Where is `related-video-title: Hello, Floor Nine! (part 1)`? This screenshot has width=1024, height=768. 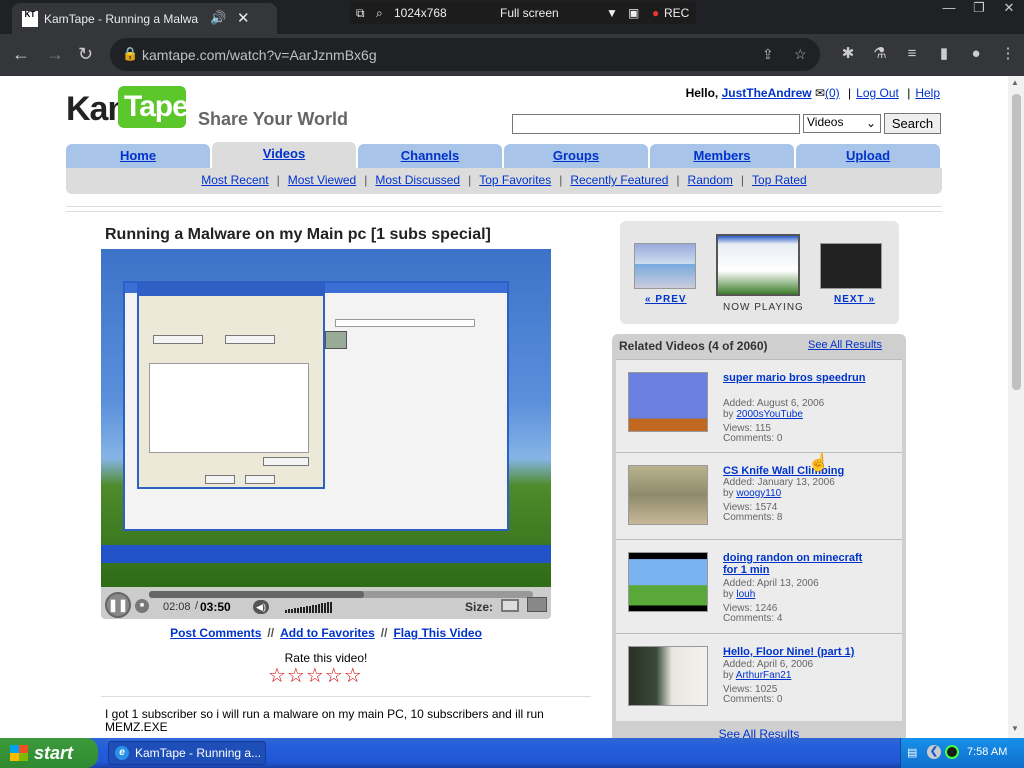
related-video-title: Hello, Floor Nine! (part 1) is located at coordinates (798, 652).